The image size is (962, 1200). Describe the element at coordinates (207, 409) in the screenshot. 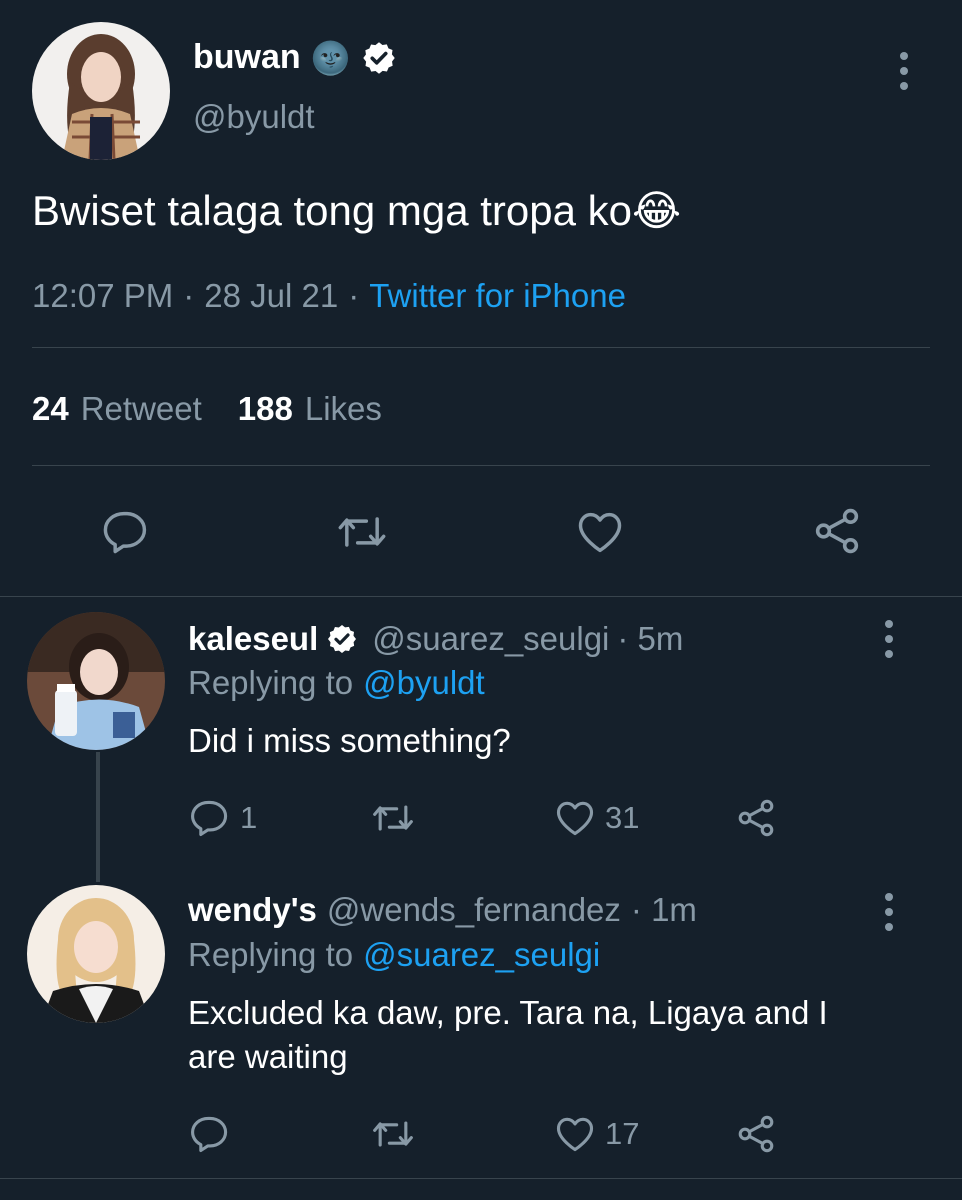

I see `tweet-stats: 24 Retweet 188 Likes` at that location.